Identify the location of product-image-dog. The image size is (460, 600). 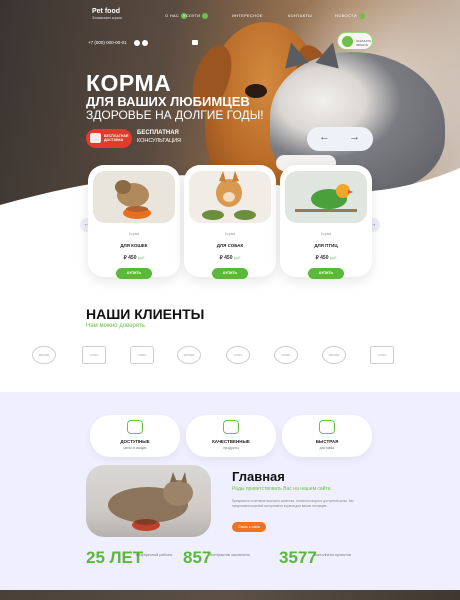
(230, 197).